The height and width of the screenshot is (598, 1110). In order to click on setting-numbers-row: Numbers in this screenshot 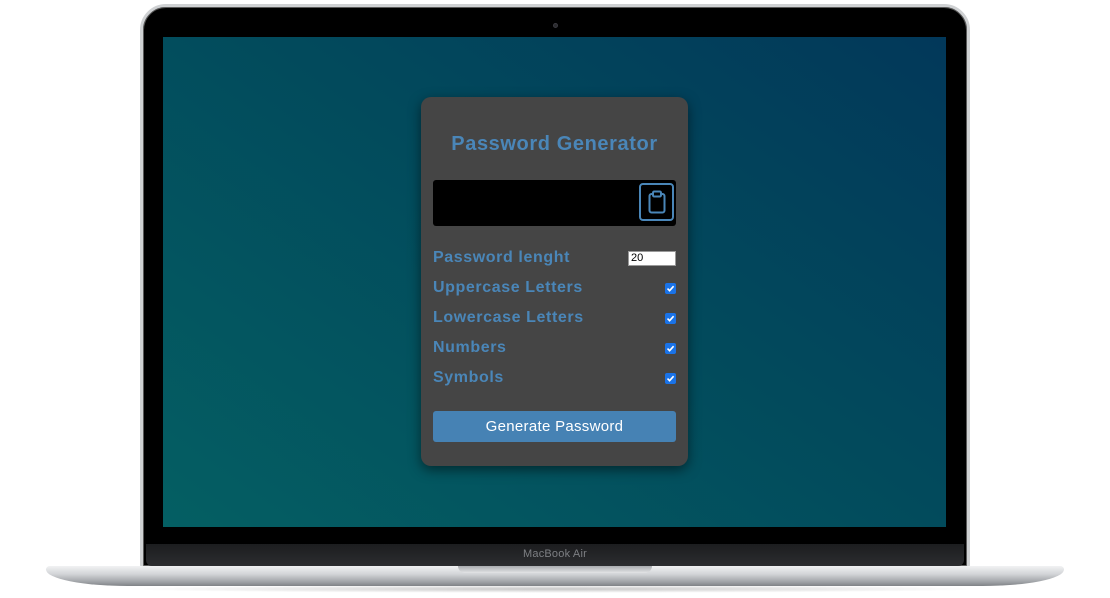, I will do `click(554, 348)`.